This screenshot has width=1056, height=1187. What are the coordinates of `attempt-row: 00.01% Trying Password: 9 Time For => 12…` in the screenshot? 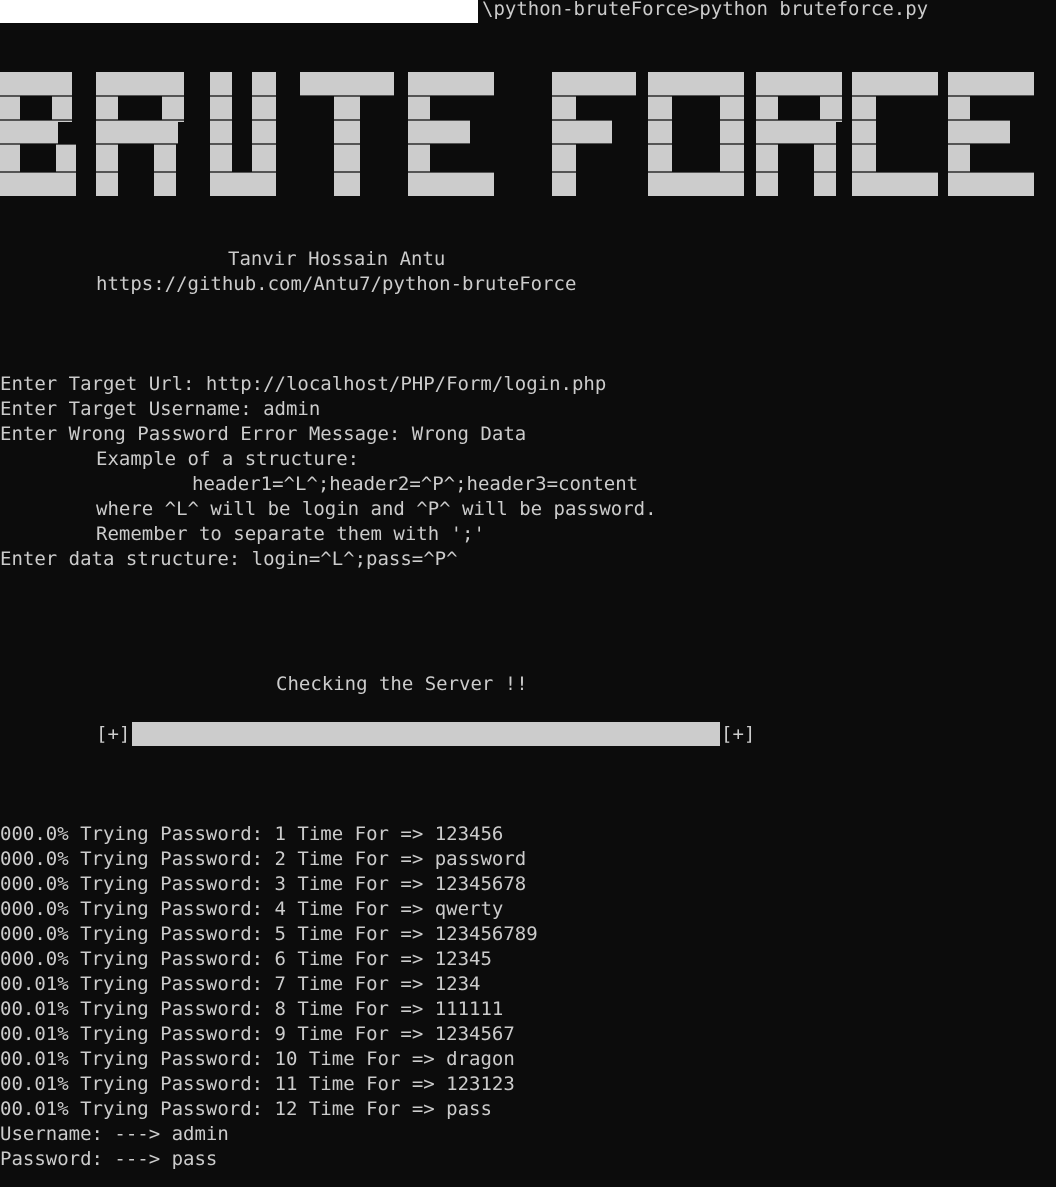 It's located at (257, 1034).